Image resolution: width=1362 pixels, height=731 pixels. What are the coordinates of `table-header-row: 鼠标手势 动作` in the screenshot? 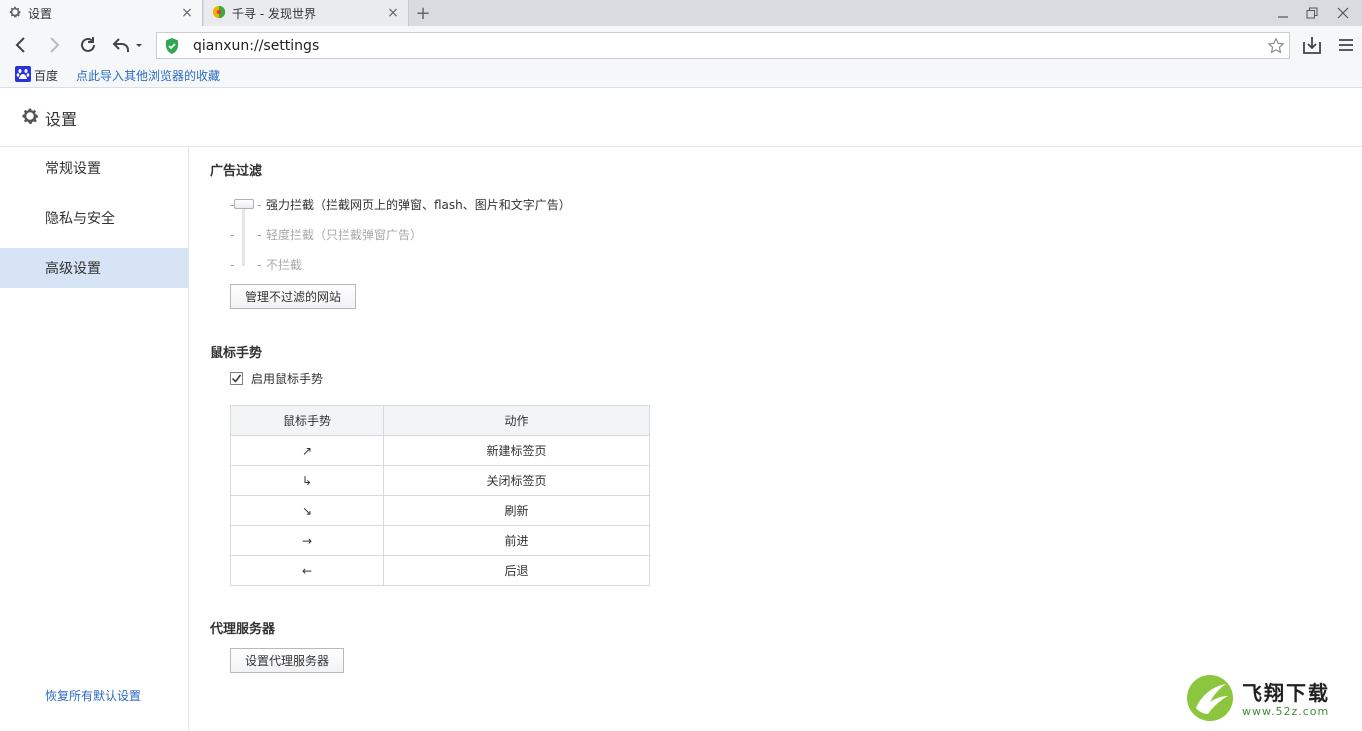 It's located at (440, 420).